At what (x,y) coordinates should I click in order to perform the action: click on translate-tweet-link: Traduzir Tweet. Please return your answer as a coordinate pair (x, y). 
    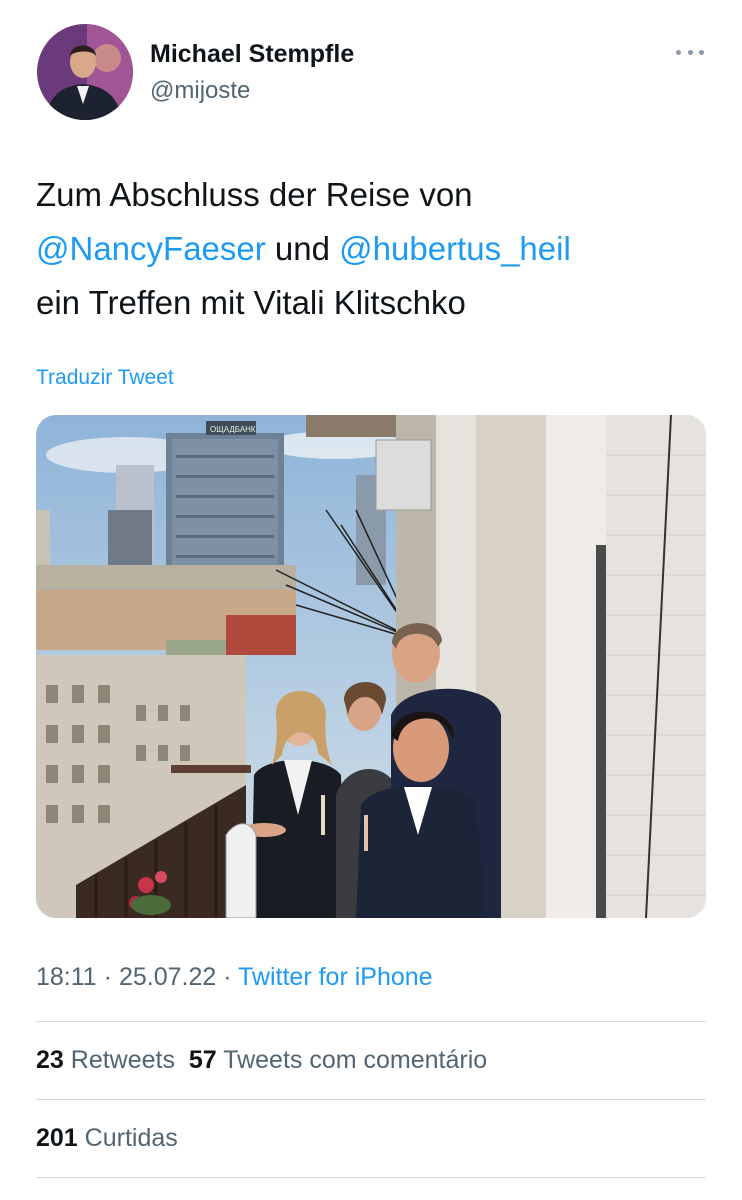
    Looking at the image, I should click on (105, 378).